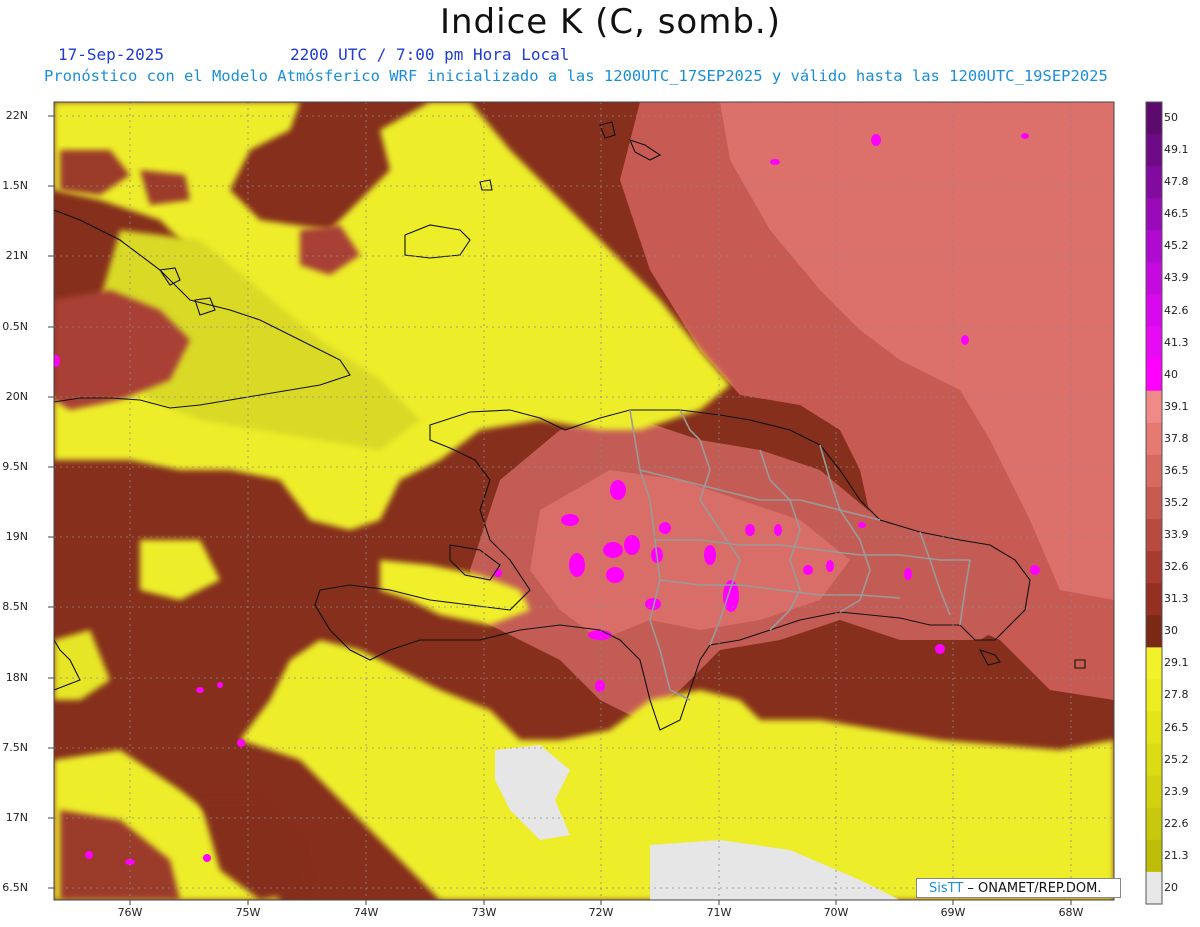 The height and width of the screenshot is (927, 1200). I want to click on lon-label-73w: 73W, so click(484, 912).